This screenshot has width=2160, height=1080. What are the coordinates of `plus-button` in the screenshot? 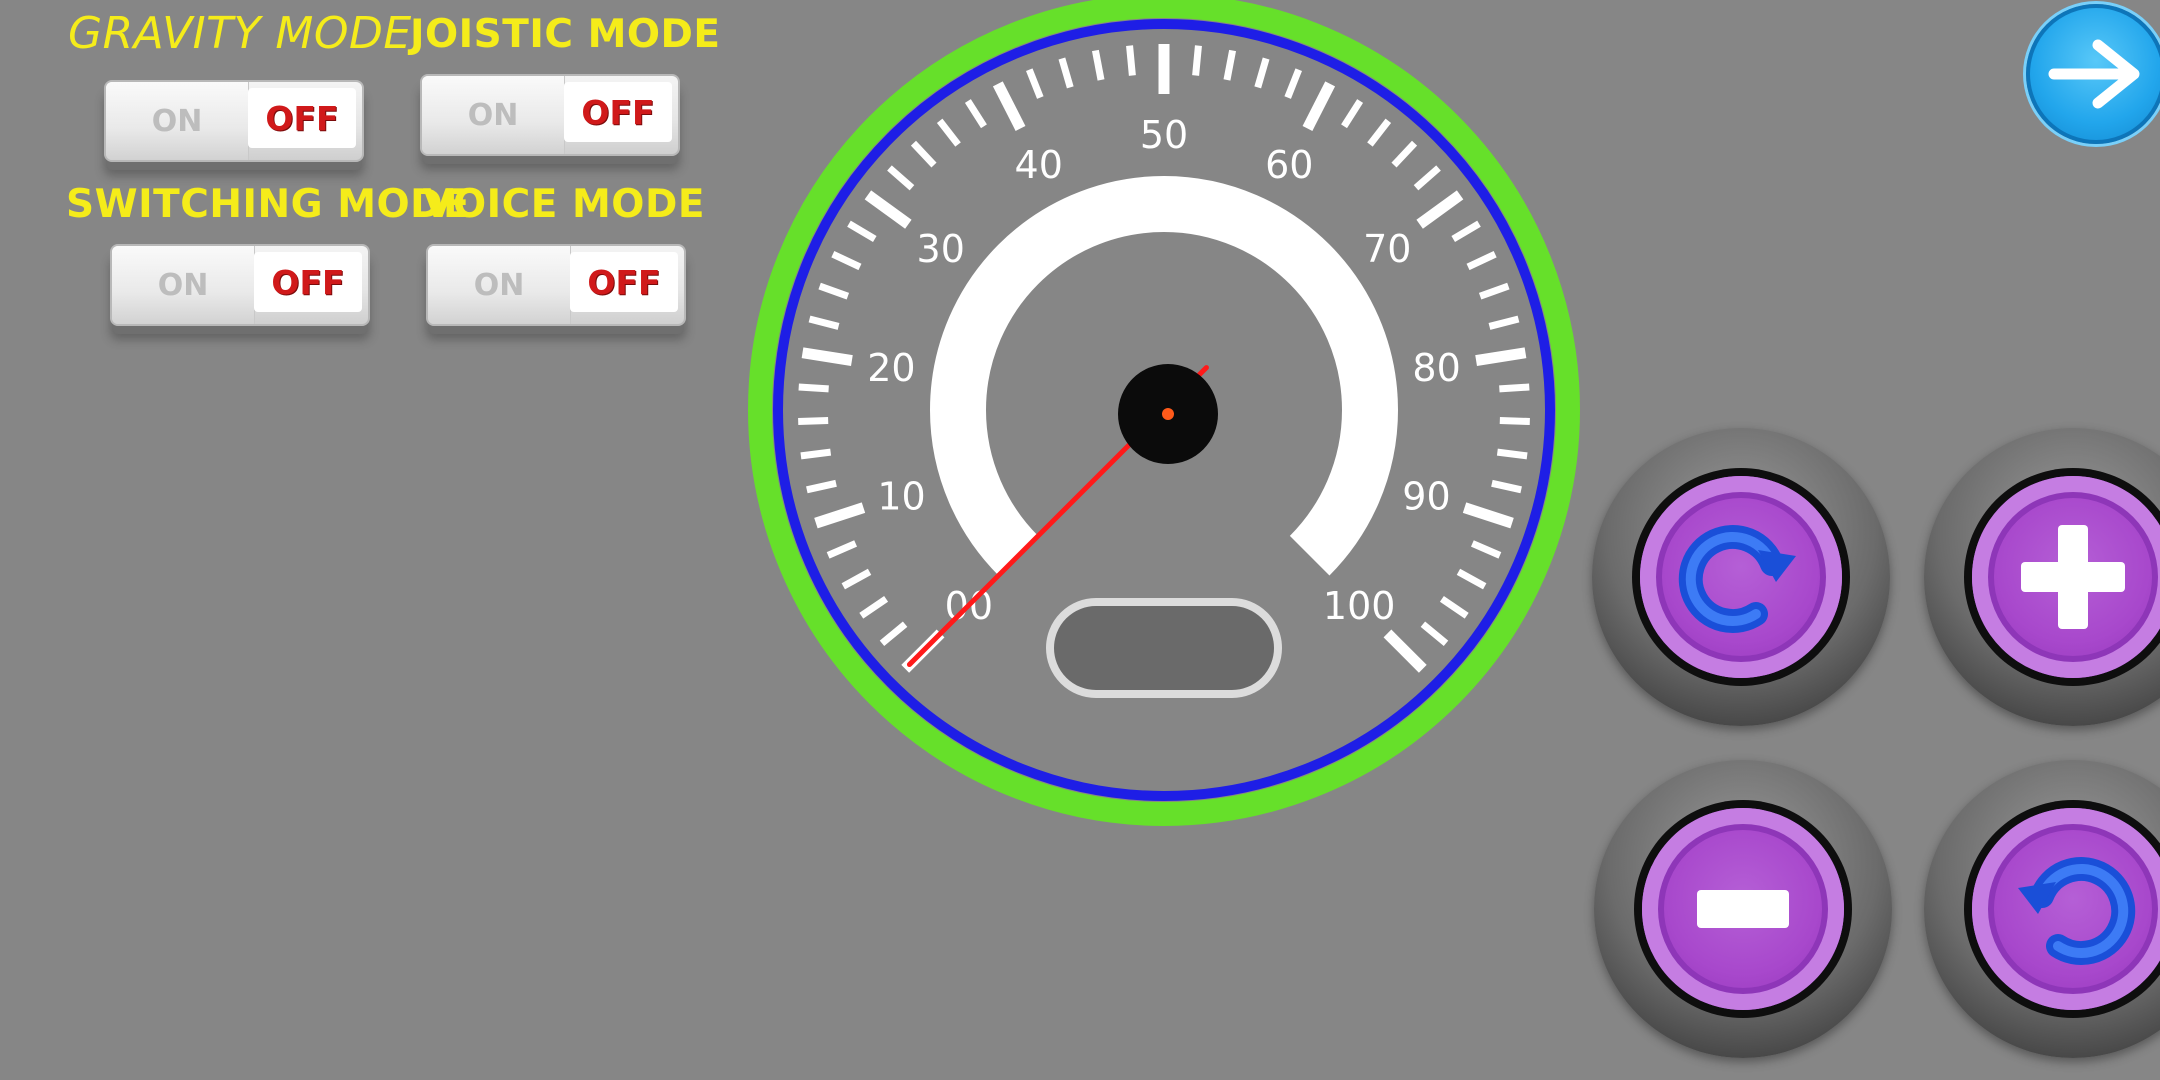 It's located at (2042, 577).